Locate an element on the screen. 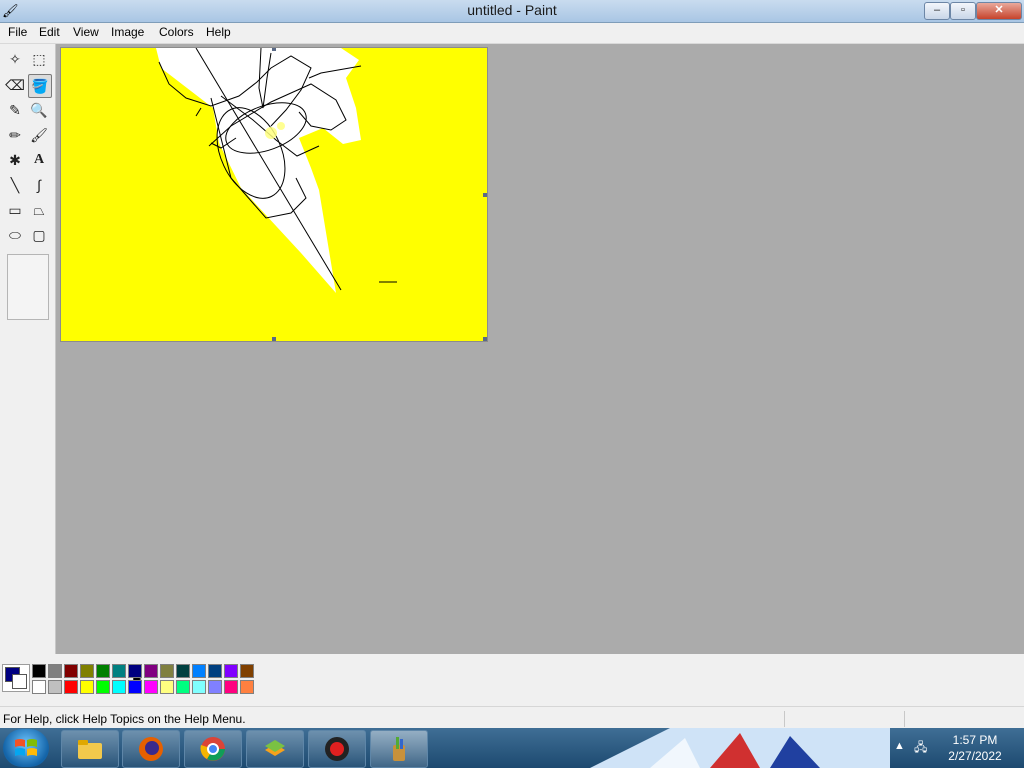 The height and width of the screenshot is (768, 1024). desktop-wallpaper is located at coordinates (740, 748).